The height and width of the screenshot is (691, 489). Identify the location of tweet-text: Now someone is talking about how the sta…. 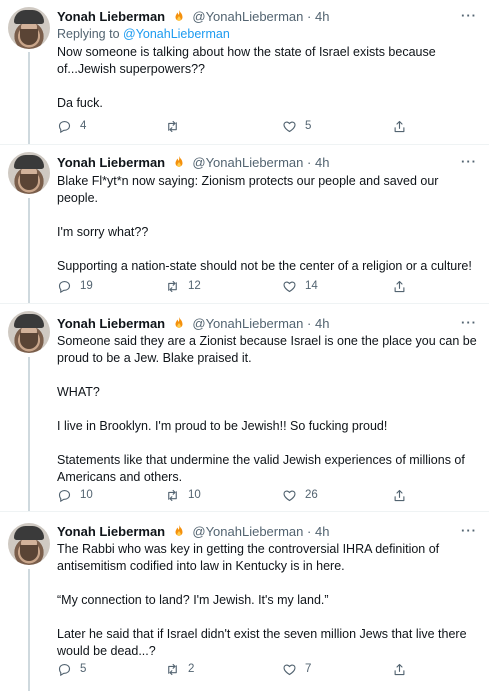
(246, 77).